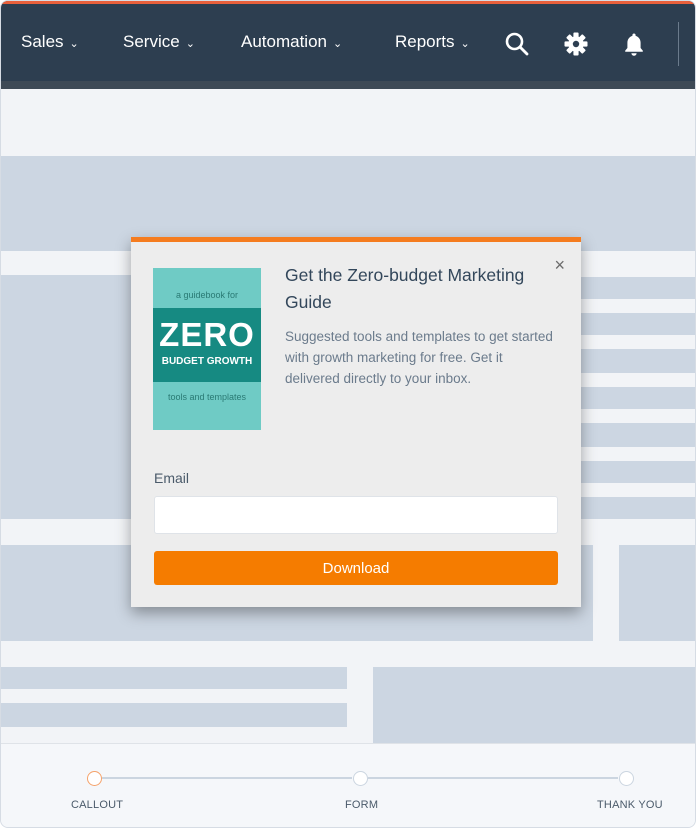  Describe the element at coordinates (348, 45) in the screenshot. I see `top-navigation-bar: Sales ⌄ Service ⌄ Automation ⌄ Reports ⌄` at that location.